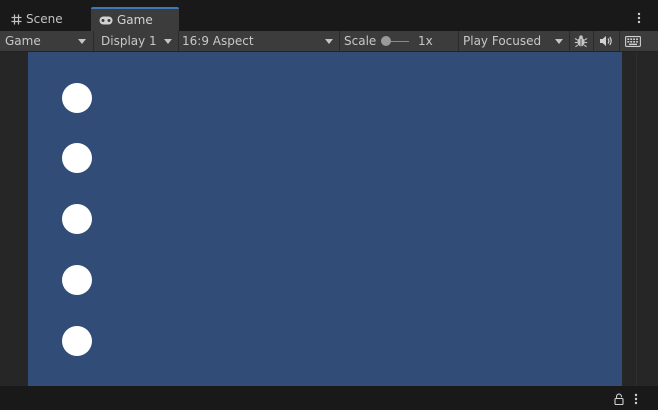 Image resolution: width=658 pixels, height=410 pixels. What do you see at coordinates (636, 399) in the screenshot?
I see `more-vertical-icon` at bounding box center [636, 399].